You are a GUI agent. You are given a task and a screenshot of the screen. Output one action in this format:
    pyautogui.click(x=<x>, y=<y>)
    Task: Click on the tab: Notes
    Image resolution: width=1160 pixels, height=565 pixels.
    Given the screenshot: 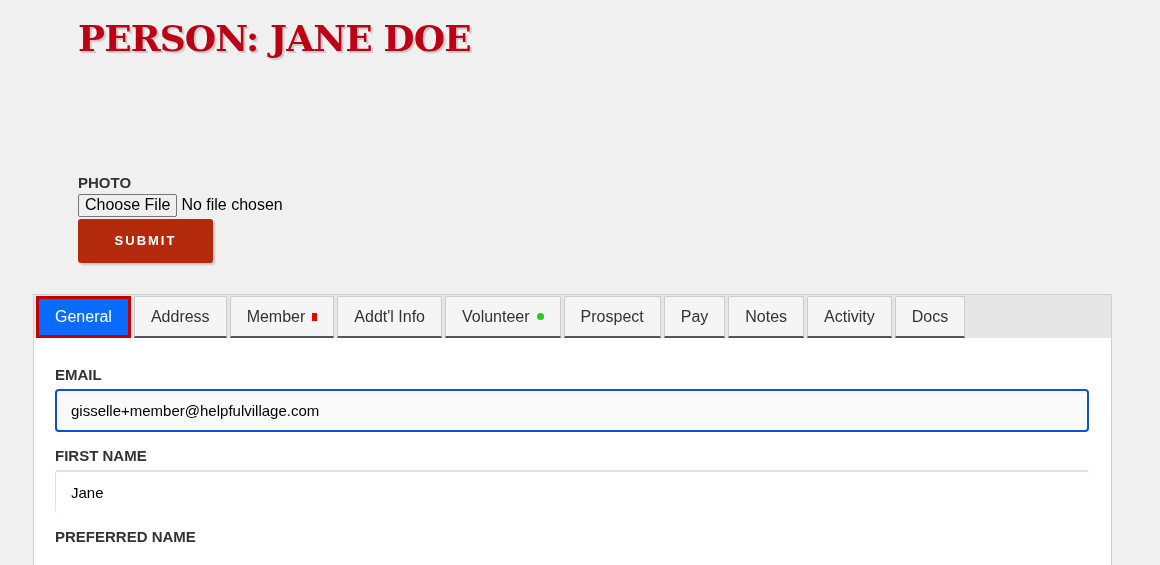 What is the action you would take?
    pyautogui.click(x=766, y=317)
    